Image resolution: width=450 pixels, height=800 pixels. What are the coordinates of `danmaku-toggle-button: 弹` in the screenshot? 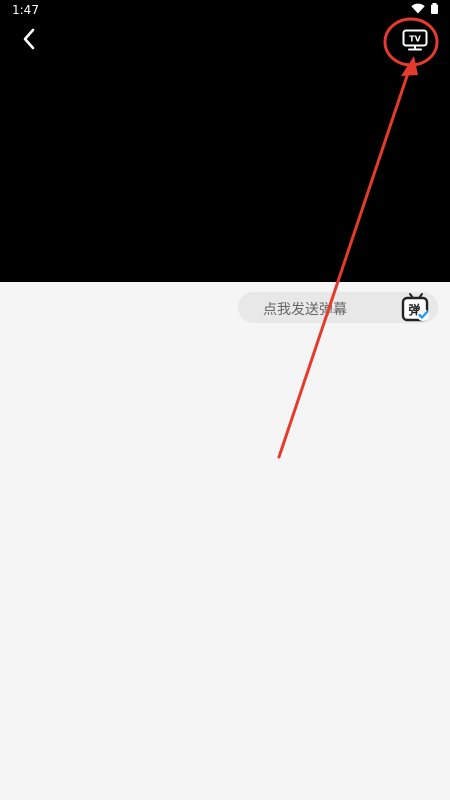 It's located at (416, 308).